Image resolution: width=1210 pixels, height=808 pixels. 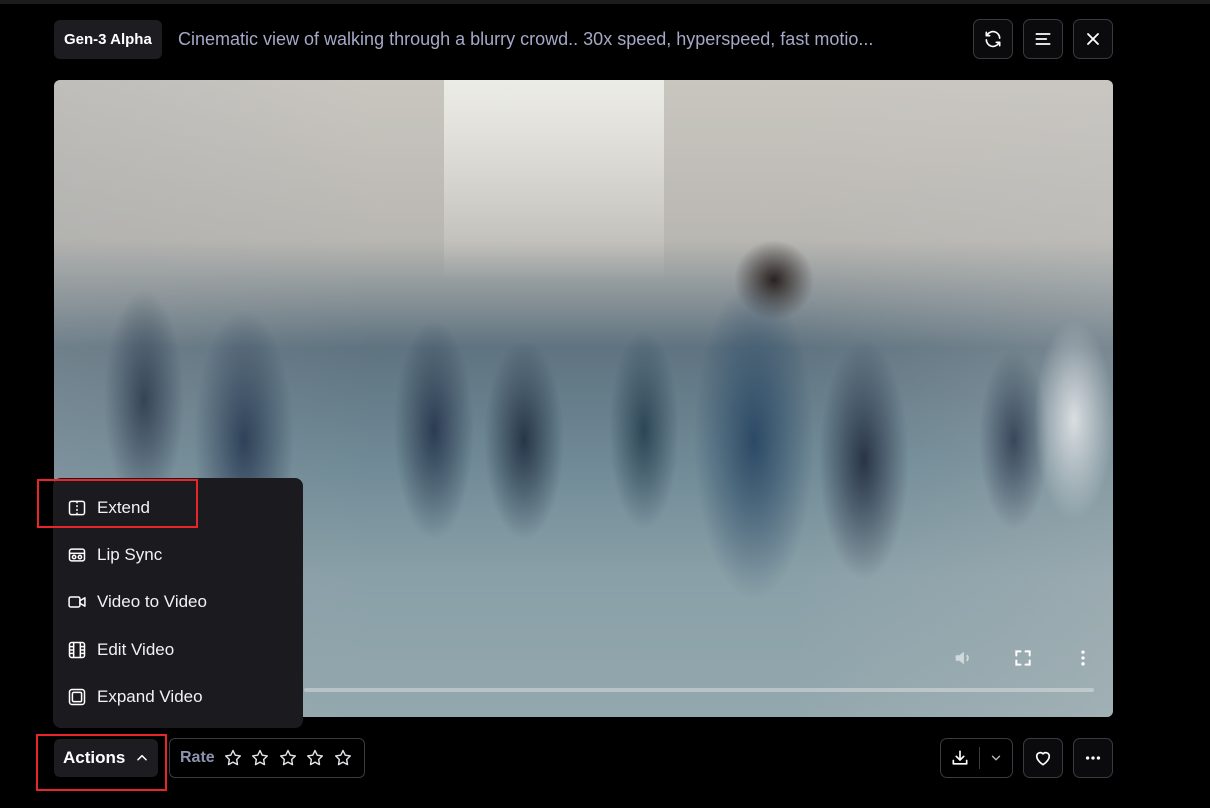 I want to click on download-icon, so click(x=960, y=757).